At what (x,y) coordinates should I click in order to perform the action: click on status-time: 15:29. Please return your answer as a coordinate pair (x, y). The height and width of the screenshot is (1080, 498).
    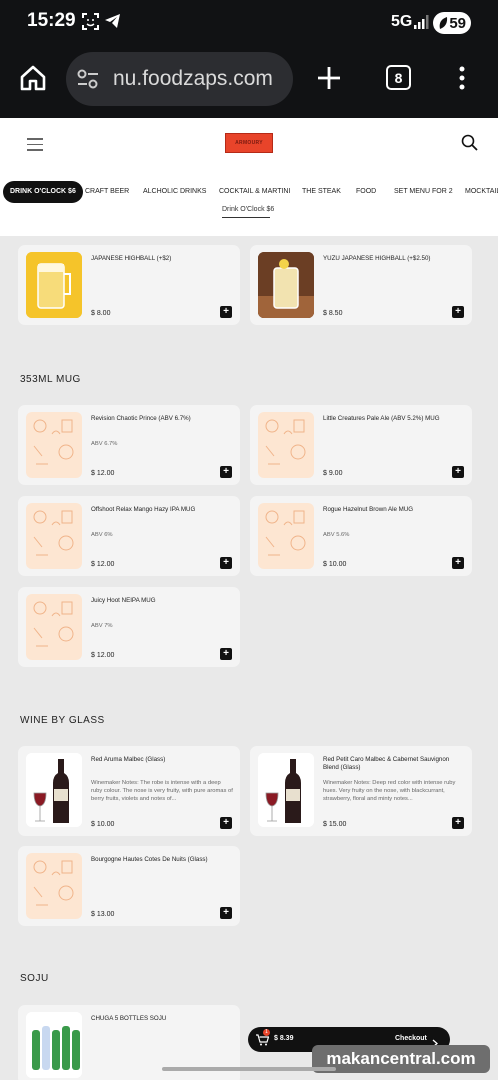
    Looking at the image, I should click on (51, 20).